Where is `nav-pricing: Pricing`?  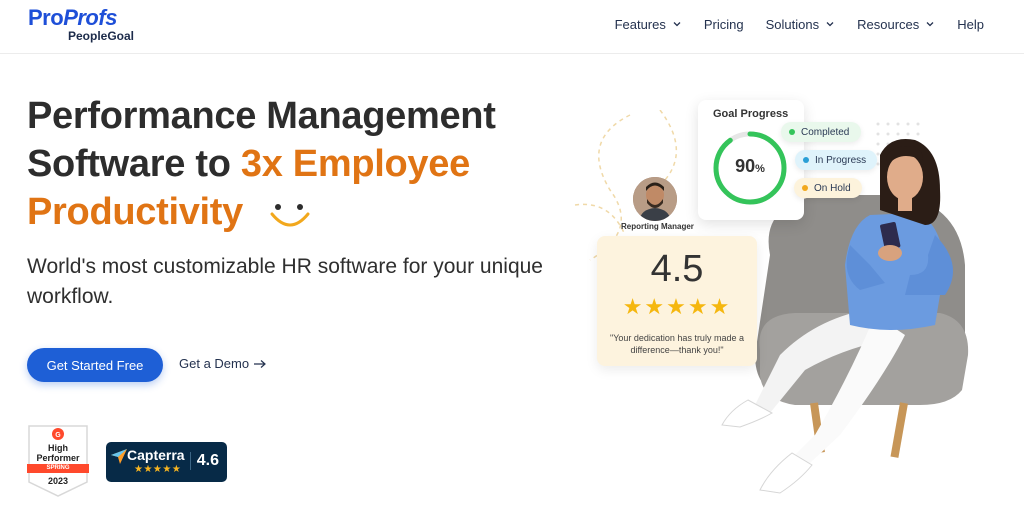
nav-pricing: Pricing is located at coordinates (724, 24).